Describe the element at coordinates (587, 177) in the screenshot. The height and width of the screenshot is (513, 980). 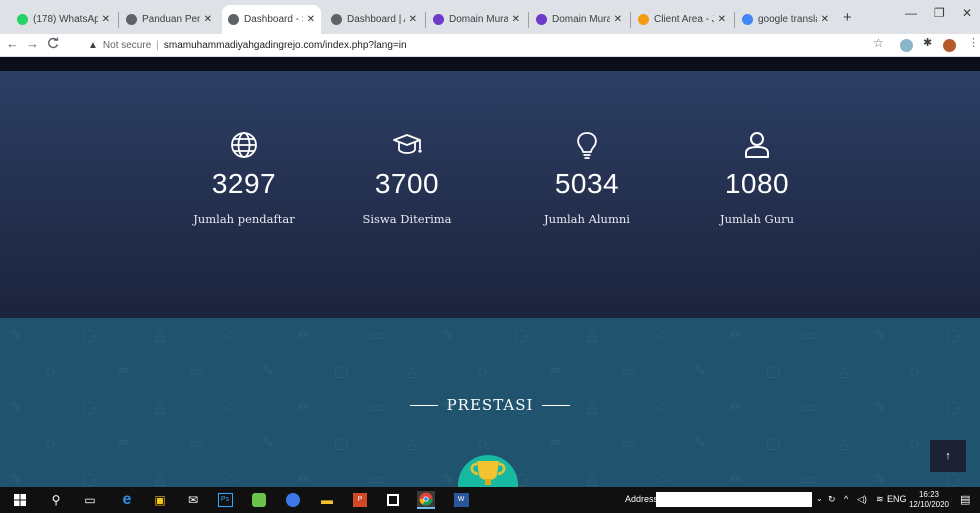
I see `stat-alumni: 5034 Jumlah Alumni` at that location.